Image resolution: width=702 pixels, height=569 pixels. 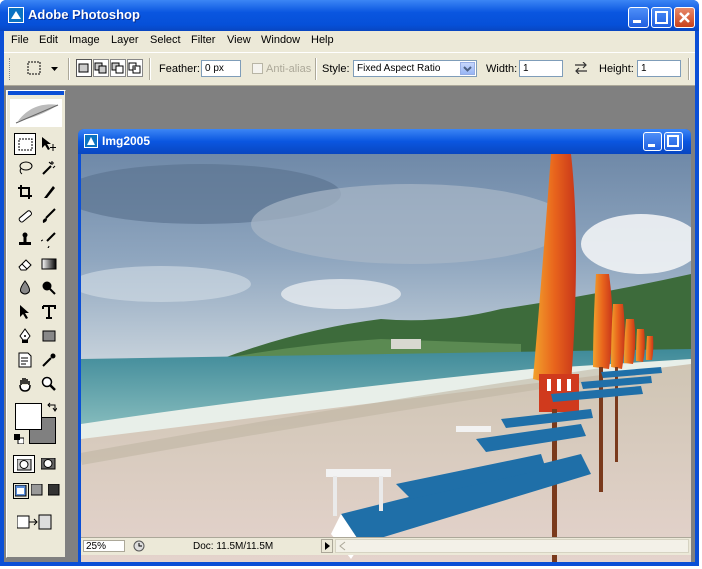 What do you see at coordinates (659, 68) in the screenshot?
I see `height-input: 1` at bounding box center [659, 68].